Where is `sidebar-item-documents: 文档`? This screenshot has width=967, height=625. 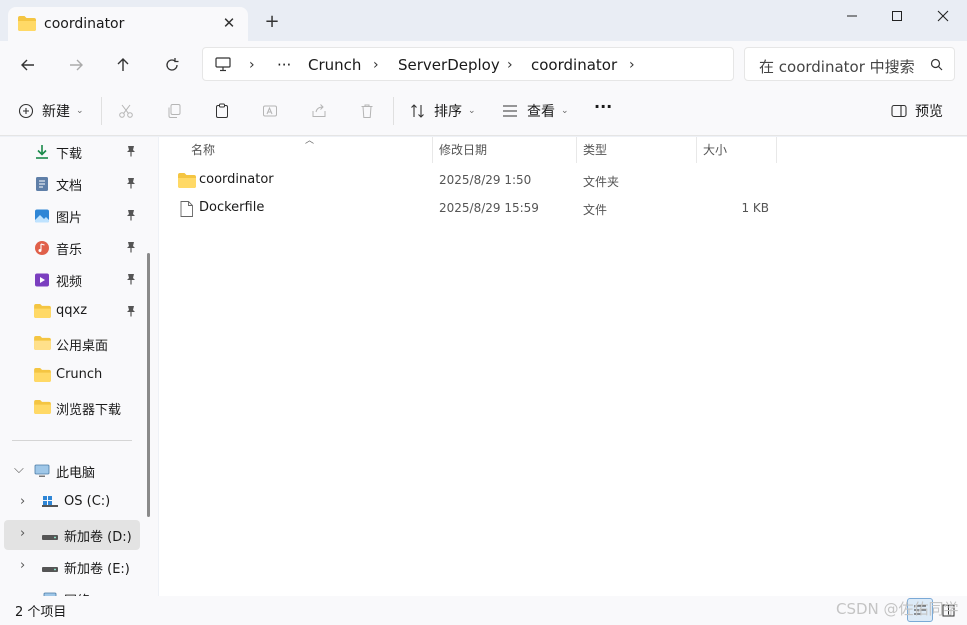 sidebar-item-documents: 文档 is located at coordinates (72, 184).